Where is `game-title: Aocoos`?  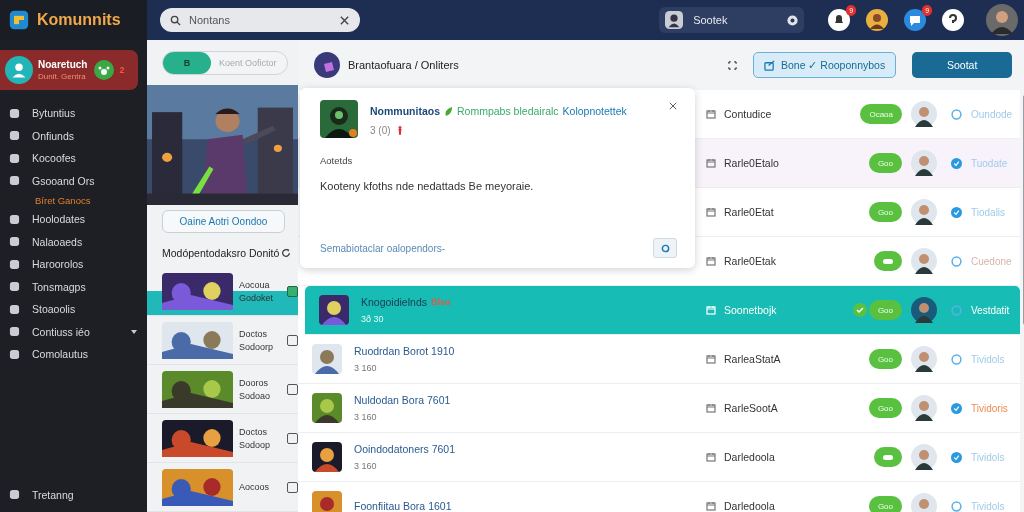 game-title: Aocoos is located at coordinates (255, 487).